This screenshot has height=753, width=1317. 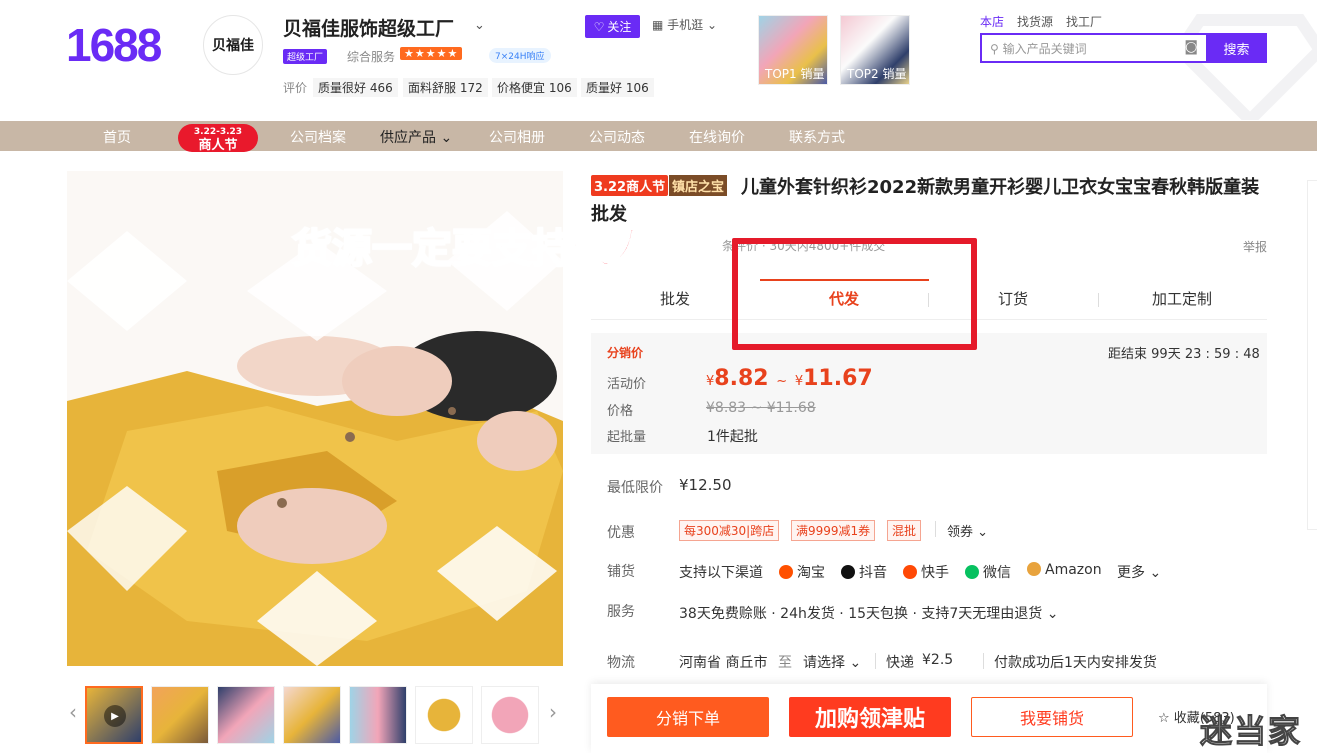 What do you see at coordinates (861, 614) in the screenshot?
I see `service-text: 38天免费赊账 · 24h发货 · 15天包换 · 支持7天无理由退货` at bounding box center [861, 614].